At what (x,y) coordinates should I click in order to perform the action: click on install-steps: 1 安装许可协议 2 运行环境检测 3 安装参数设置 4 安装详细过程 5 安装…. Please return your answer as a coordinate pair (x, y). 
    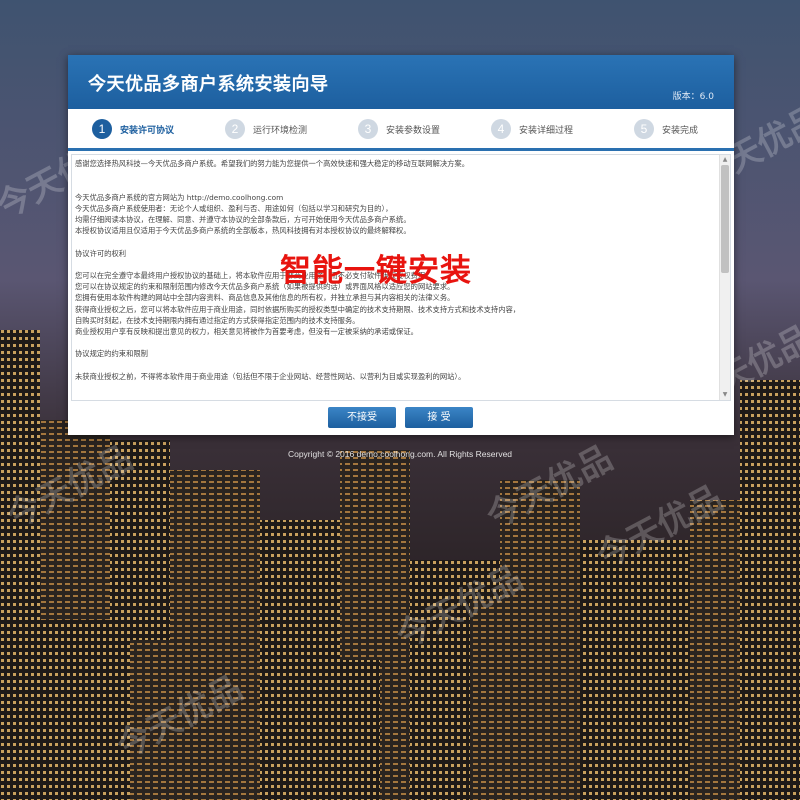
    Looking at the image, I should click on (401, 130).